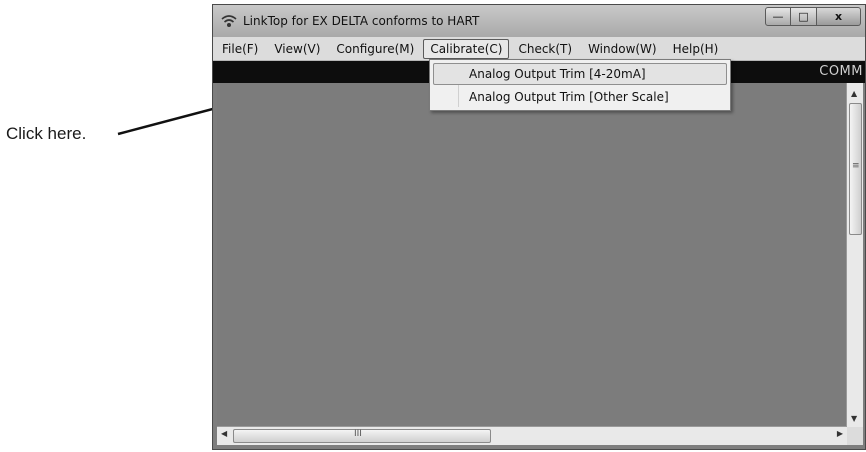  I want to click on menu-file: File(F), so click(240, 49).